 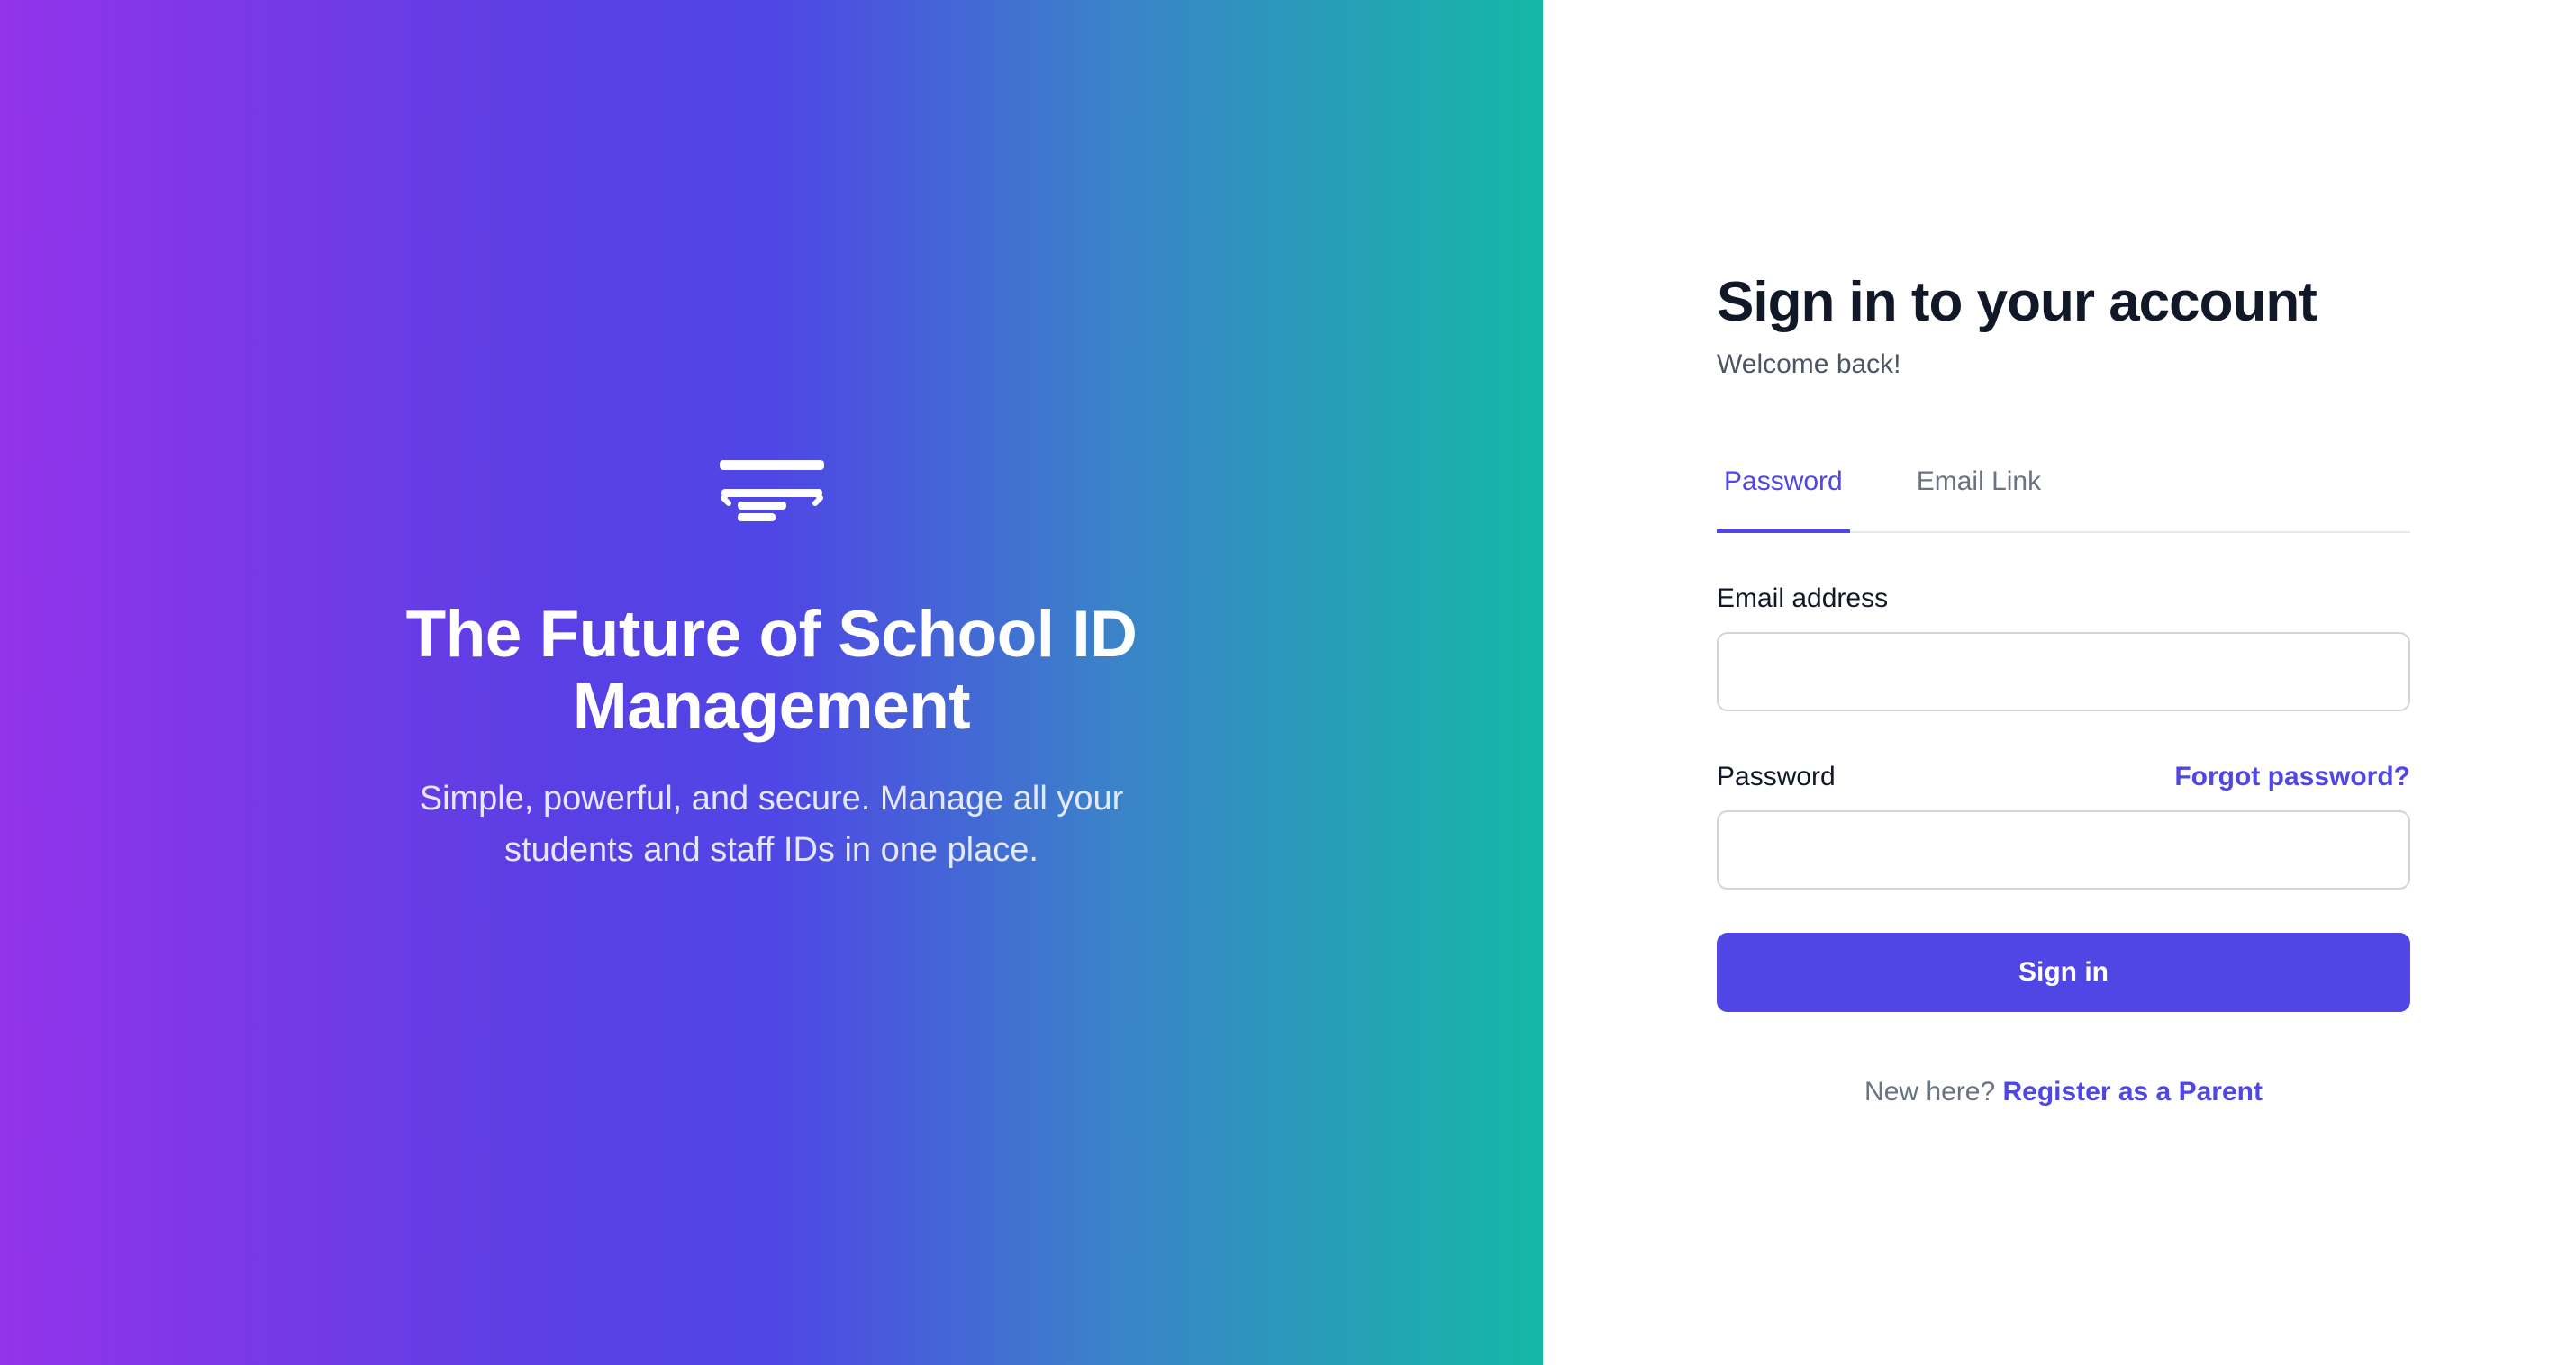 What do you see at coordinates (2063, 672) in the screenshot?
I see `email-field` at bounding box center [2063, 672].